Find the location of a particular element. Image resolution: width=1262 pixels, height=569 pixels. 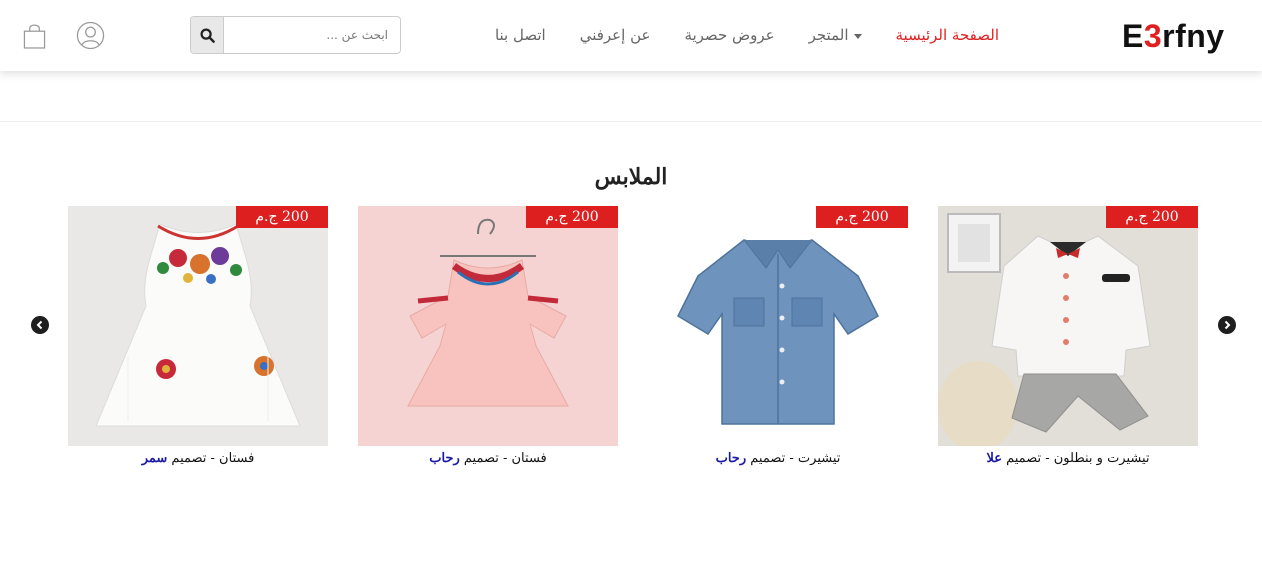

carousel-prev-button is located at coordinates (40, 325).